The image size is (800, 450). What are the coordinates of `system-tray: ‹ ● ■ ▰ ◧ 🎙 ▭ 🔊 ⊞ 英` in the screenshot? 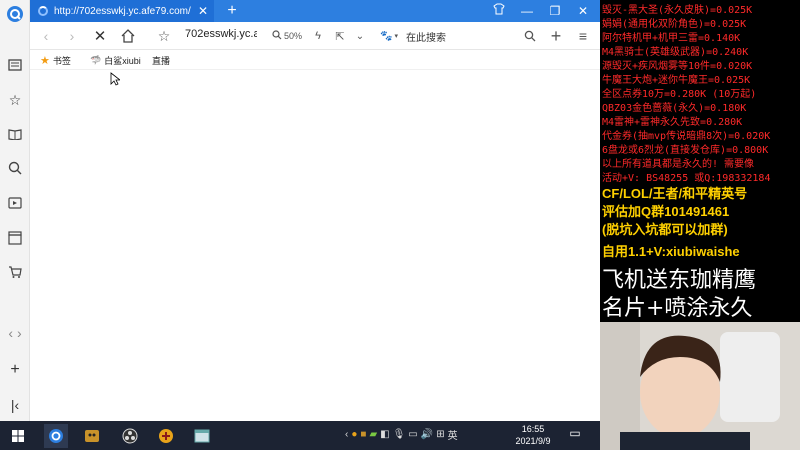 It's located at (401, 434).